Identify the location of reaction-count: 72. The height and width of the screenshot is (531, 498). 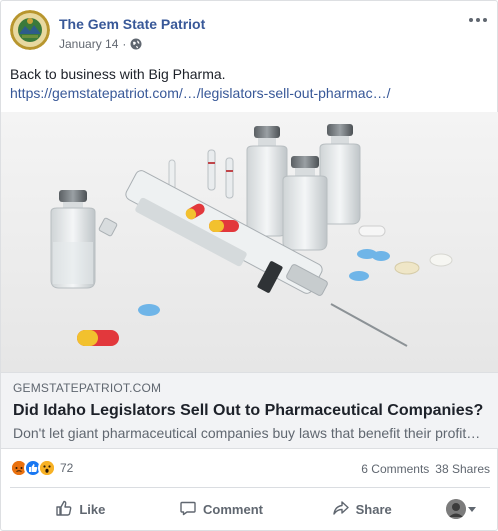
(66, 468).